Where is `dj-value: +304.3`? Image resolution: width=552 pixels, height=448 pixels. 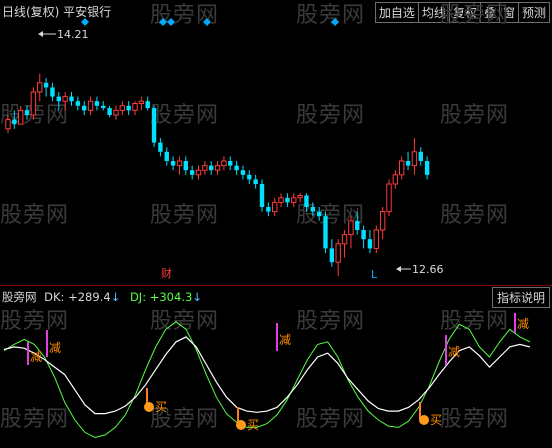 dj-value: +304.3 is located at coordinates (171, 297).